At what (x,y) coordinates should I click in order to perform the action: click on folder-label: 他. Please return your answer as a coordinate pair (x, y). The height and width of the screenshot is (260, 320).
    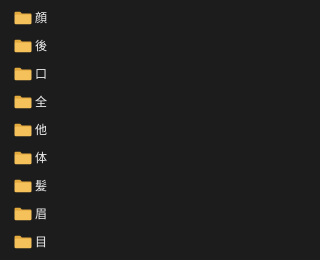
    Looking at the image, I should click on (41, 130).